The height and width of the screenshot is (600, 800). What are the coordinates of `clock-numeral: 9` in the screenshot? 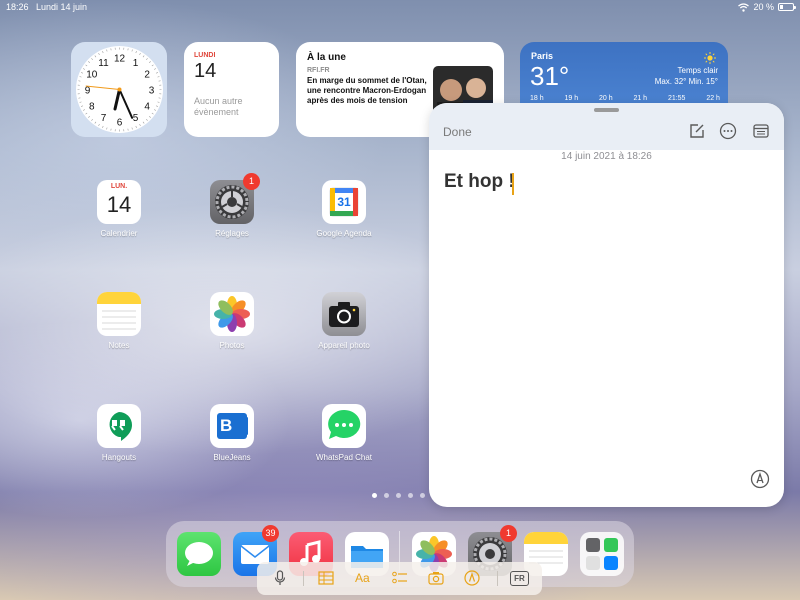 It's located at (88, 91).